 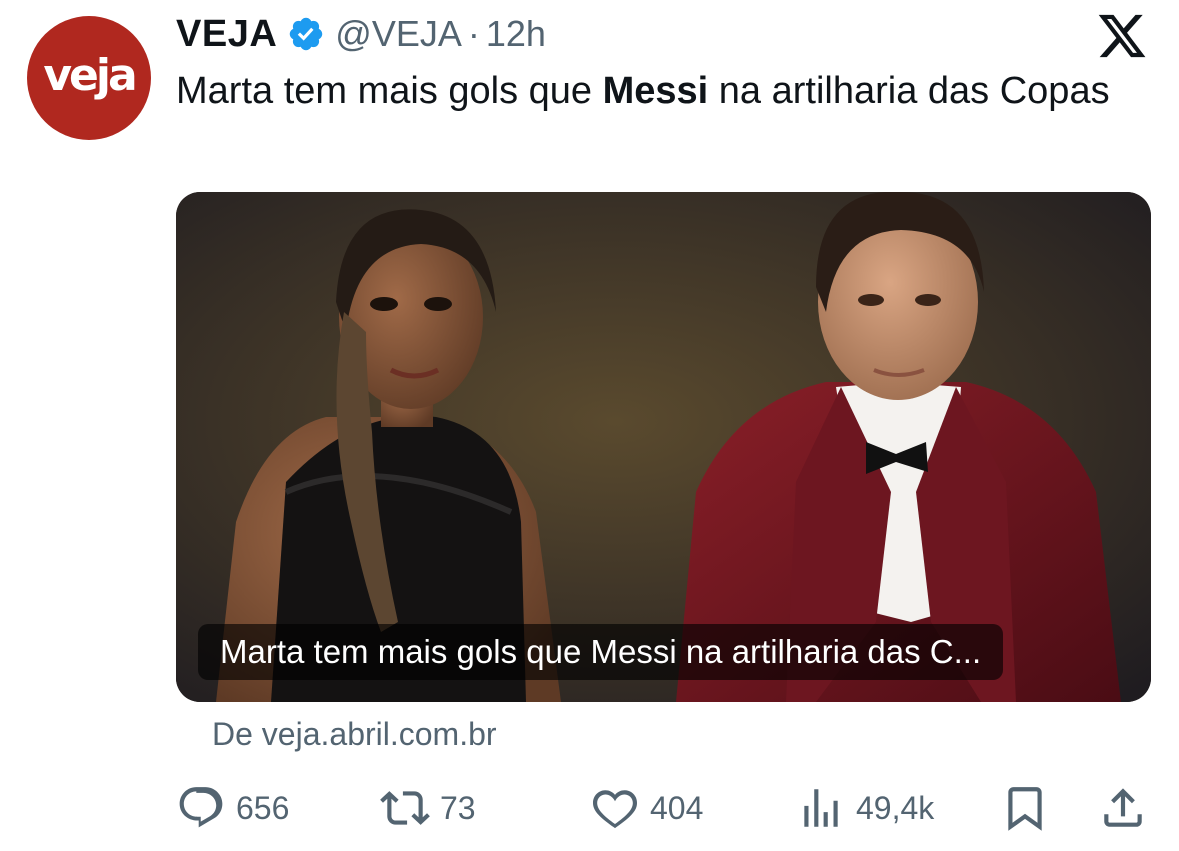 I want to click on tweet-text-after: na artilharia das Copas, so click(x=909, y=91).